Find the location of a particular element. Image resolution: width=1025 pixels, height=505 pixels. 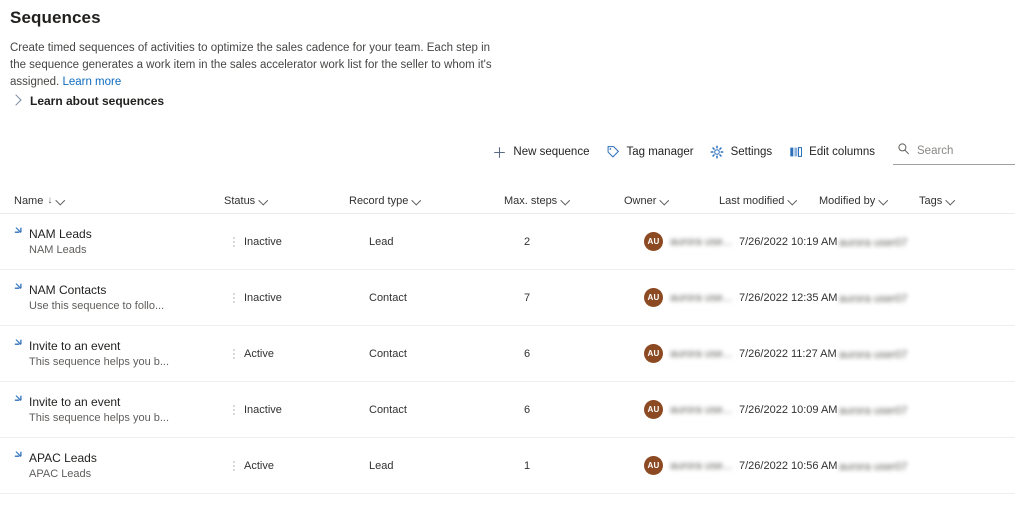

column-header-name: Name ↓ is located at coordinates (119, 201).